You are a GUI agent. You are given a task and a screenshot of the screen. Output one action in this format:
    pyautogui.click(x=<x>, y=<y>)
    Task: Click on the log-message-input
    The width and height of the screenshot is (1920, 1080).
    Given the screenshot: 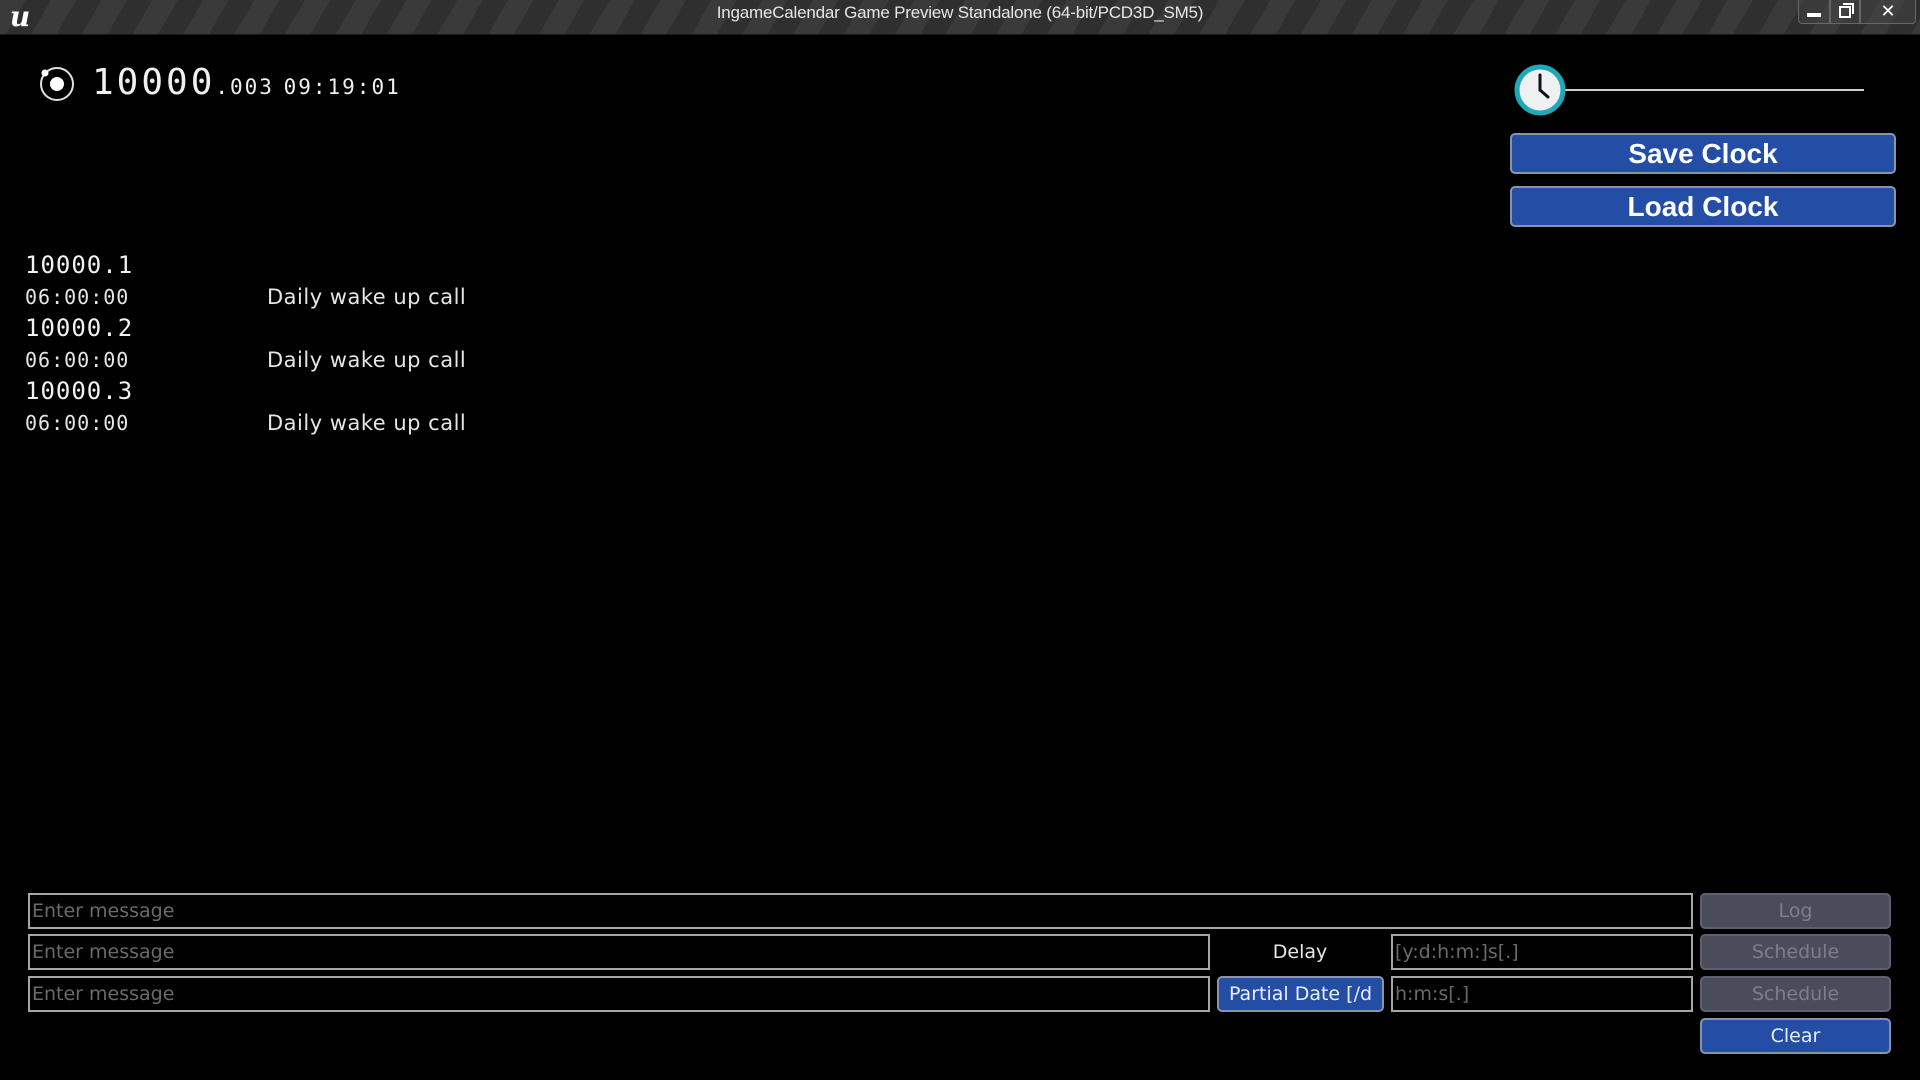 What is the action you would take?
    pyautogui.click(x=861, y=911)
    